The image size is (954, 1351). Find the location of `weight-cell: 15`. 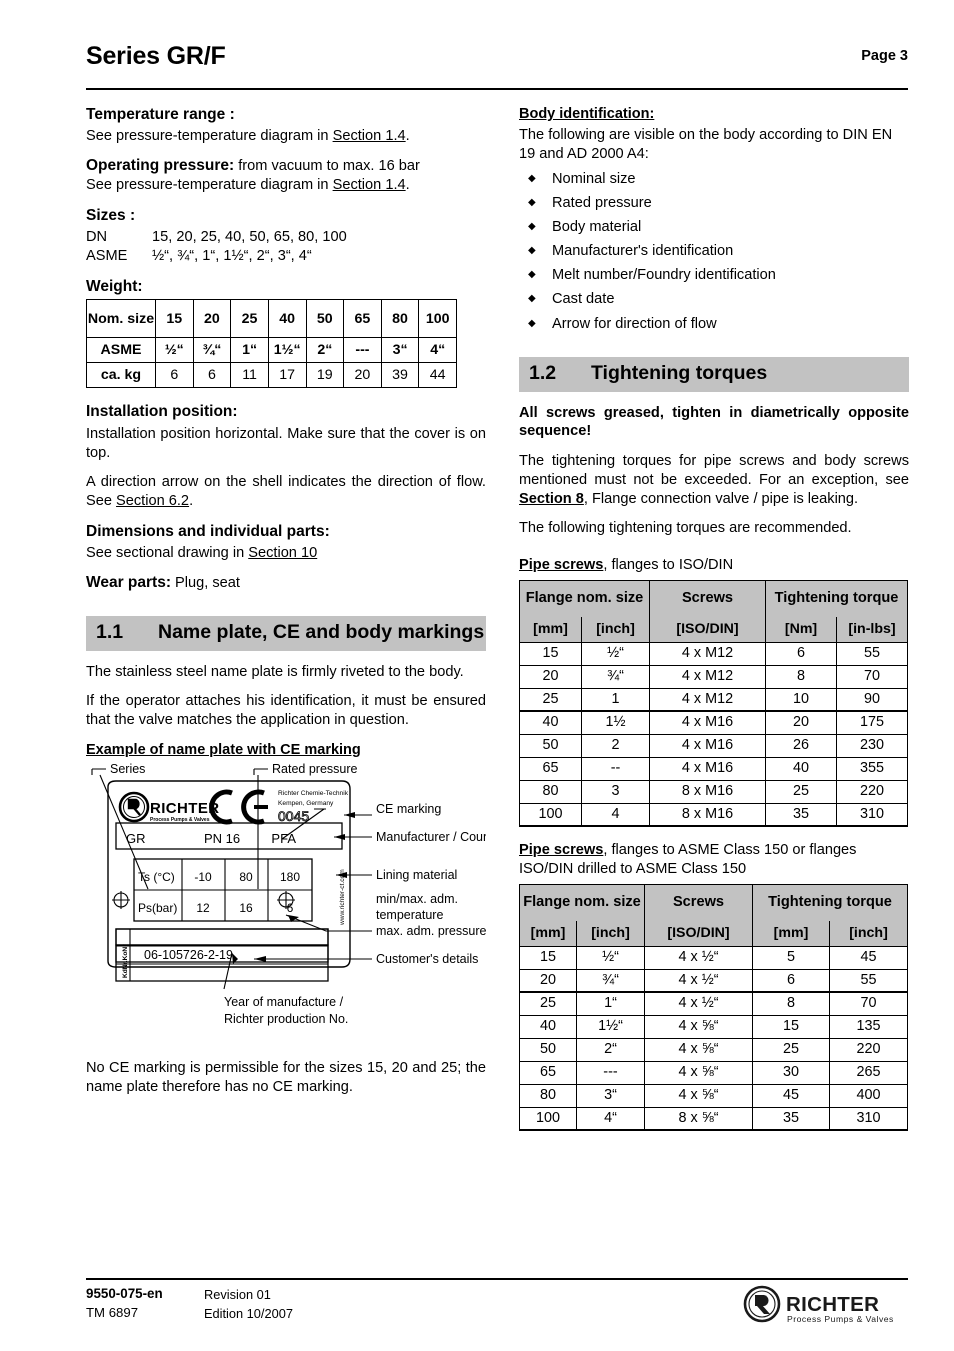

weight-cell: 15 is located at coordinates (174, 319).